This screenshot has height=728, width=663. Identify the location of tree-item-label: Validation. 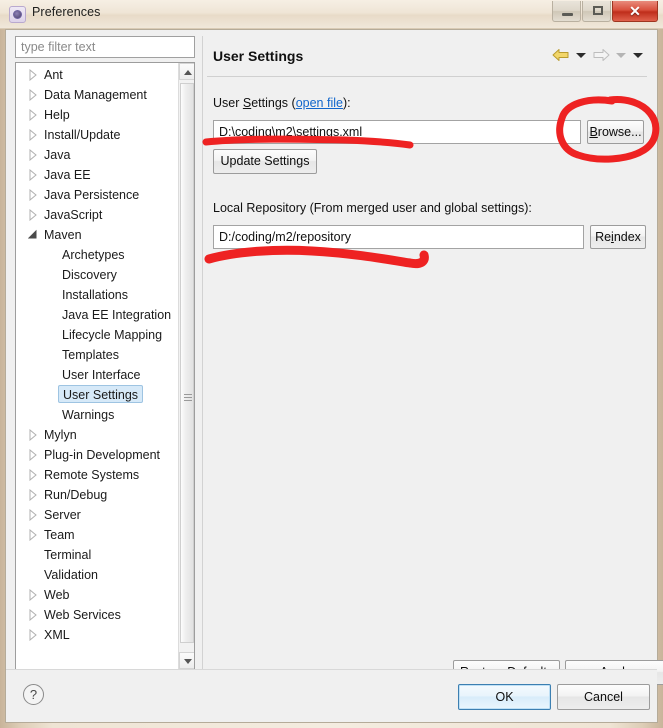
(71, 575).